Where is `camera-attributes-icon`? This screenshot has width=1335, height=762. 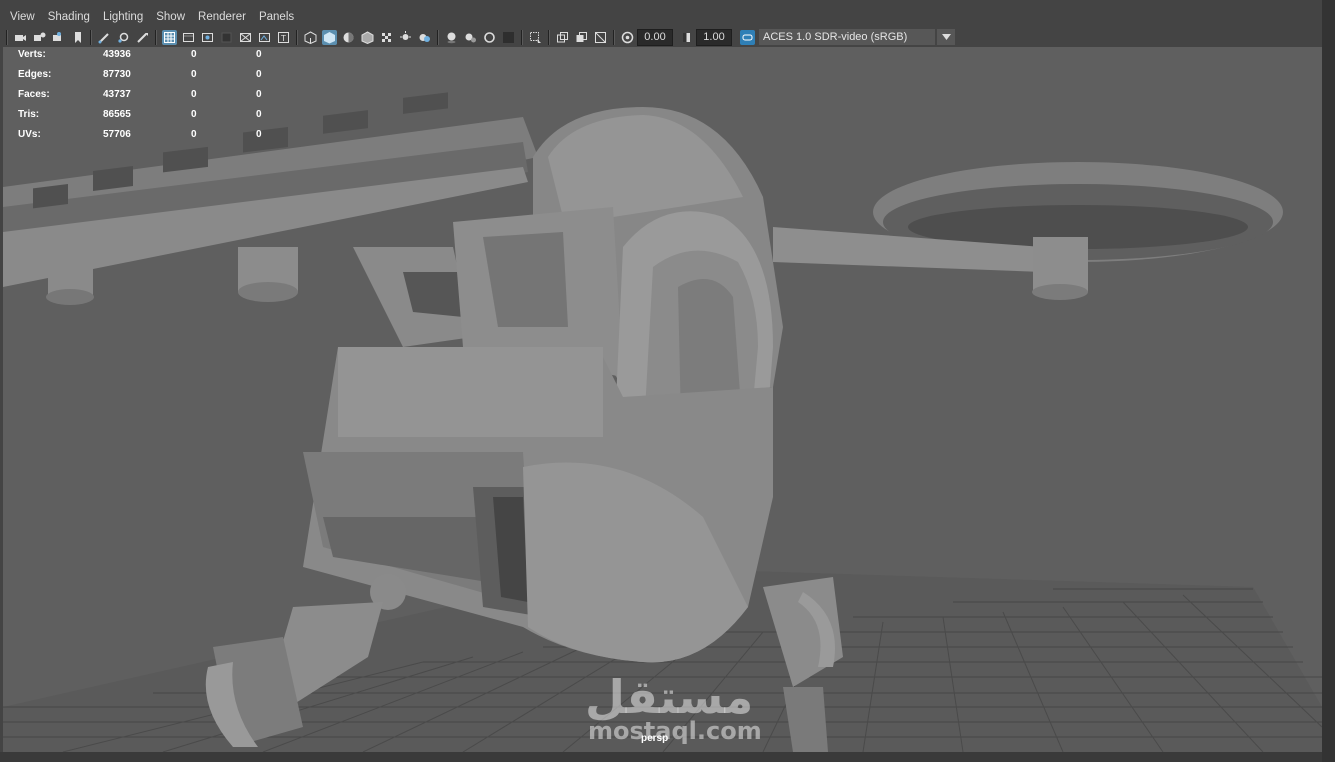
camera-attributes-icon is located at coordinates (39, 37).